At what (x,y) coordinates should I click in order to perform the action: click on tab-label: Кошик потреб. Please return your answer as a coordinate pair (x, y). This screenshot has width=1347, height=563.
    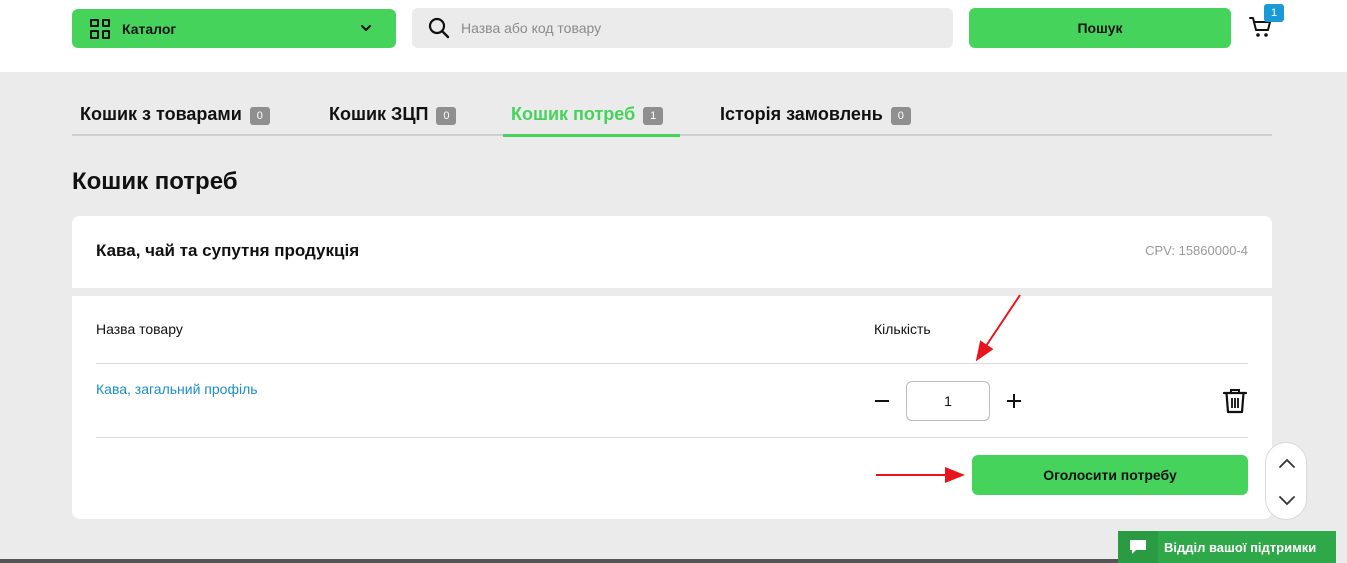
    Looking at the image, I should click on (573, 114).